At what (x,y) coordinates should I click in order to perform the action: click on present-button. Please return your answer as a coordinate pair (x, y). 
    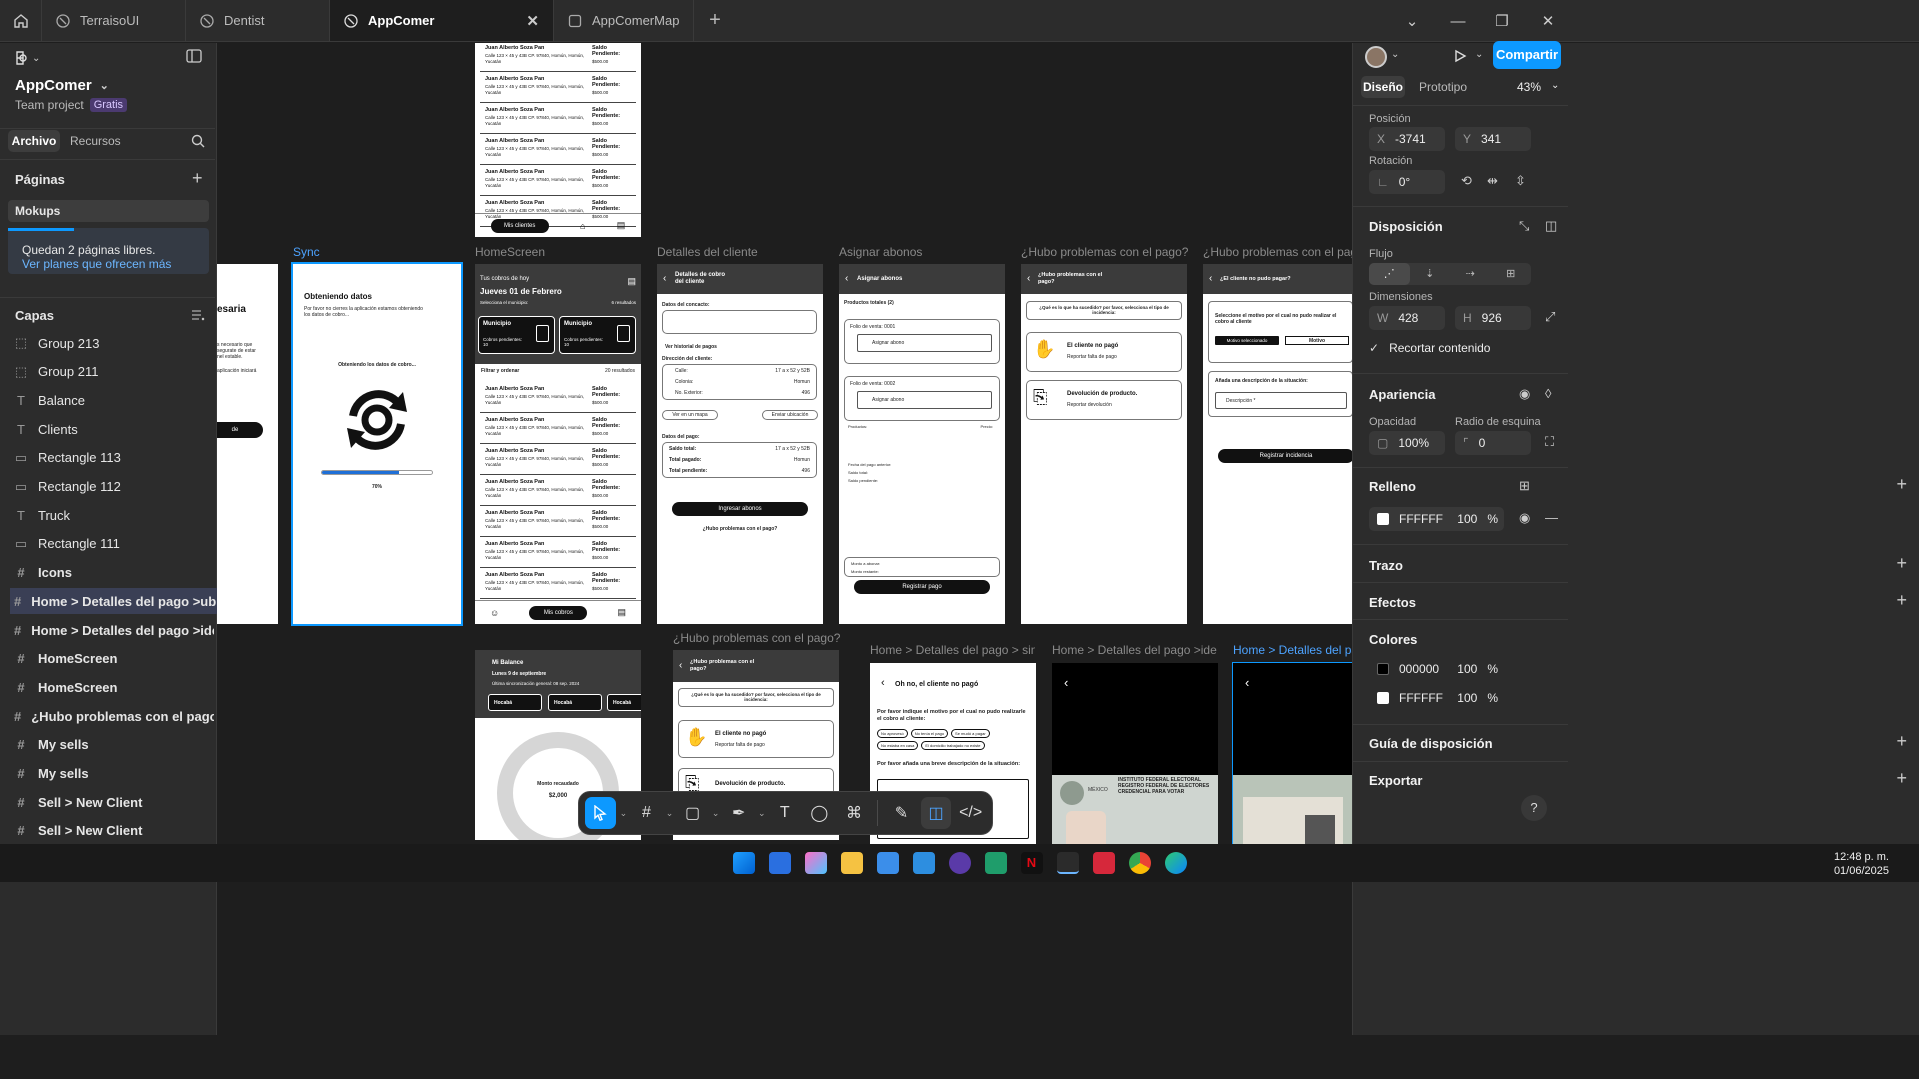
    Looking at the image, I should click on (1460, 57).